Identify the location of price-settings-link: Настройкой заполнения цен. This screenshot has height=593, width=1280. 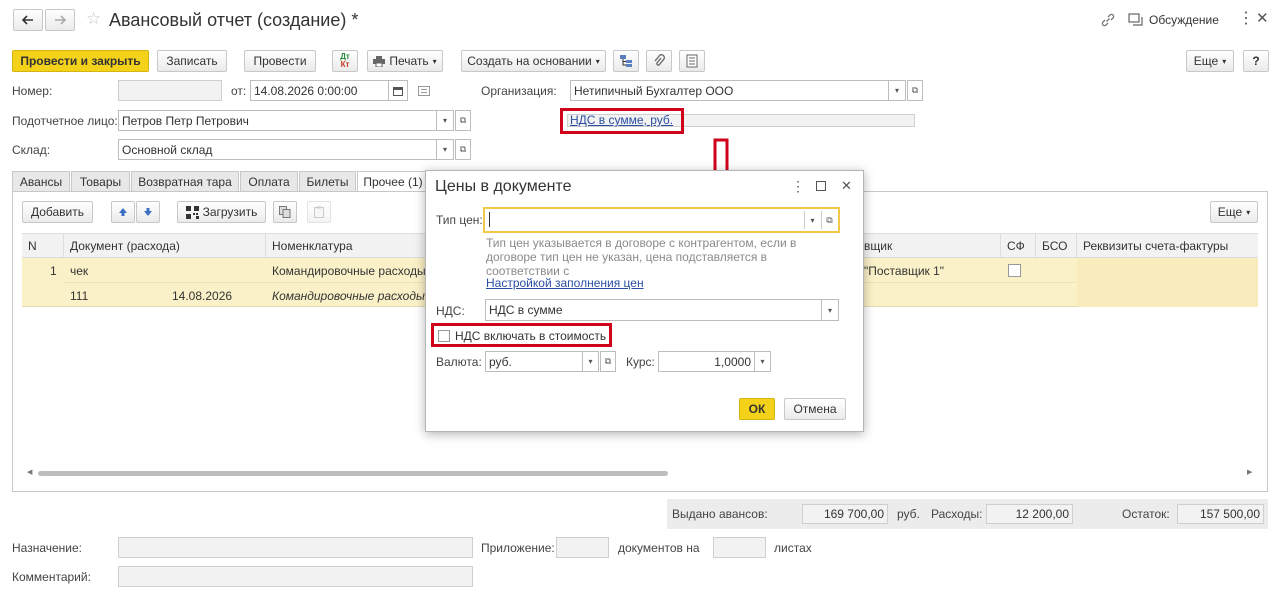
(565, 283).